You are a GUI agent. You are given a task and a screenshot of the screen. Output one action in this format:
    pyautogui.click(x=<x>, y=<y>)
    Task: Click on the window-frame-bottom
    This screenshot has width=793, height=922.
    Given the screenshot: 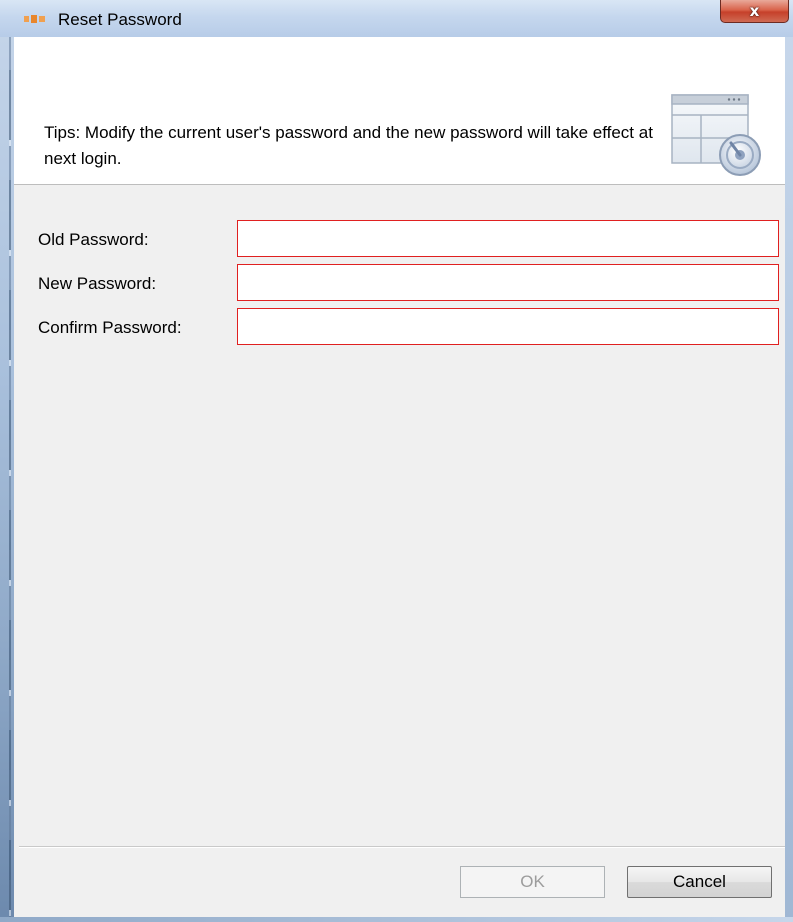 What is the action you would take?
    pyautogui.click(x=396, y=919)
    